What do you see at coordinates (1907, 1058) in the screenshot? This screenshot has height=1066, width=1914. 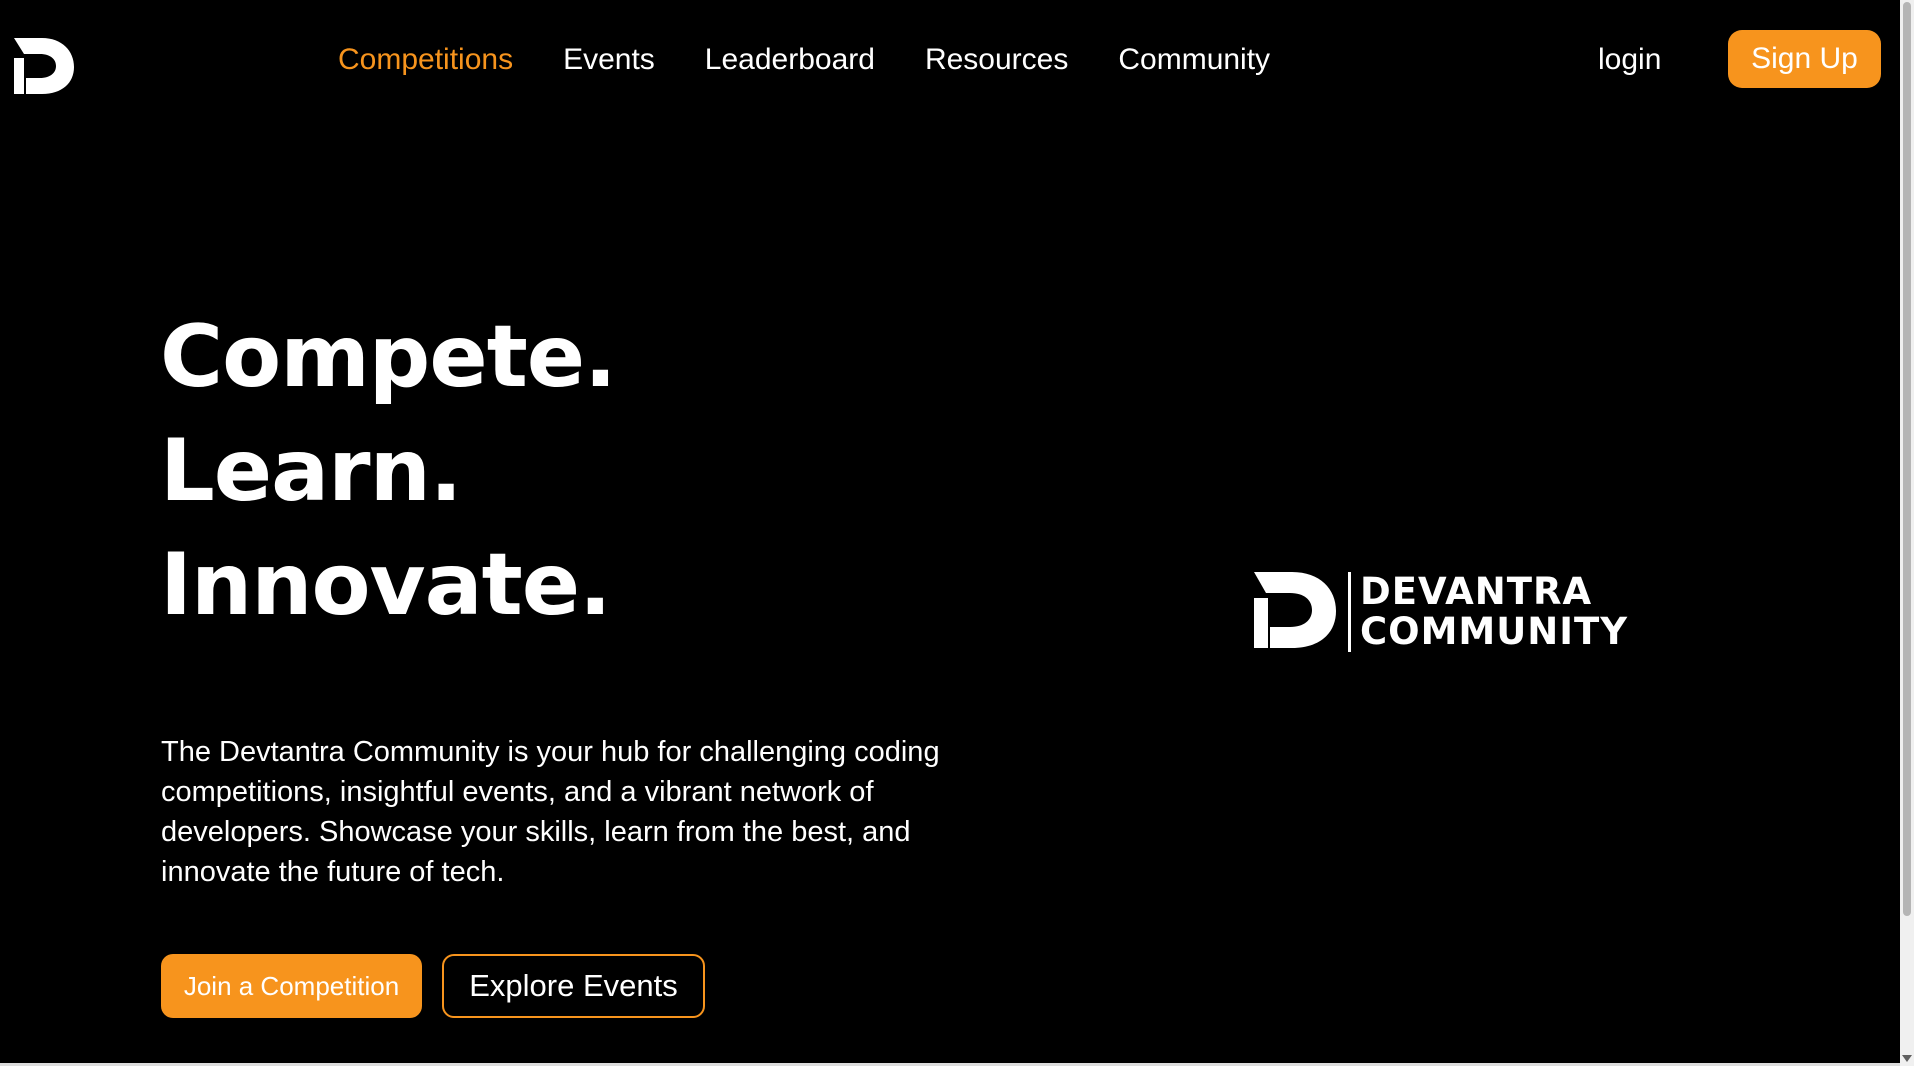 I see `scroll-down-arrow-icon` at bounding box center [1907, 1058].